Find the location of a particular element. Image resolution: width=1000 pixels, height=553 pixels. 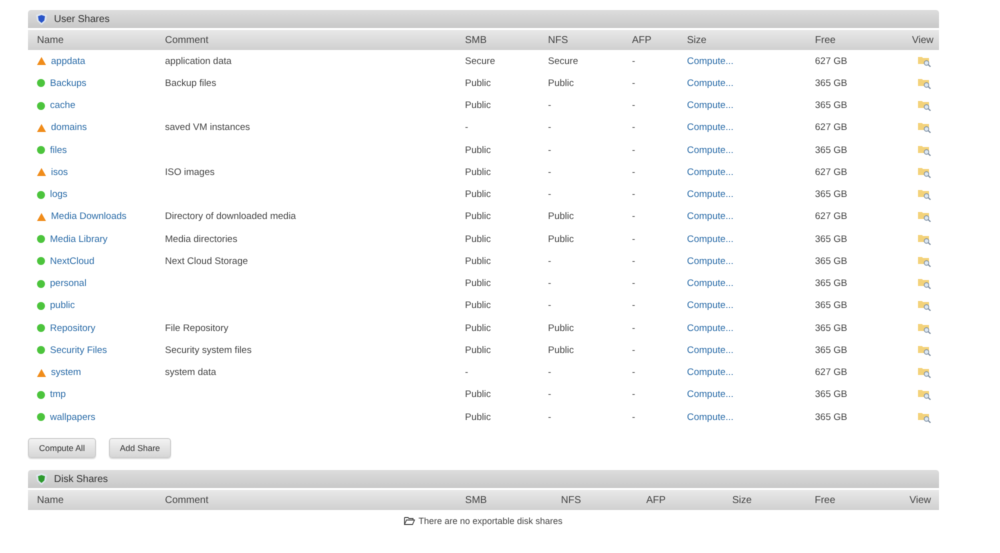

column-header: Size is located at coordinates (697, 40).